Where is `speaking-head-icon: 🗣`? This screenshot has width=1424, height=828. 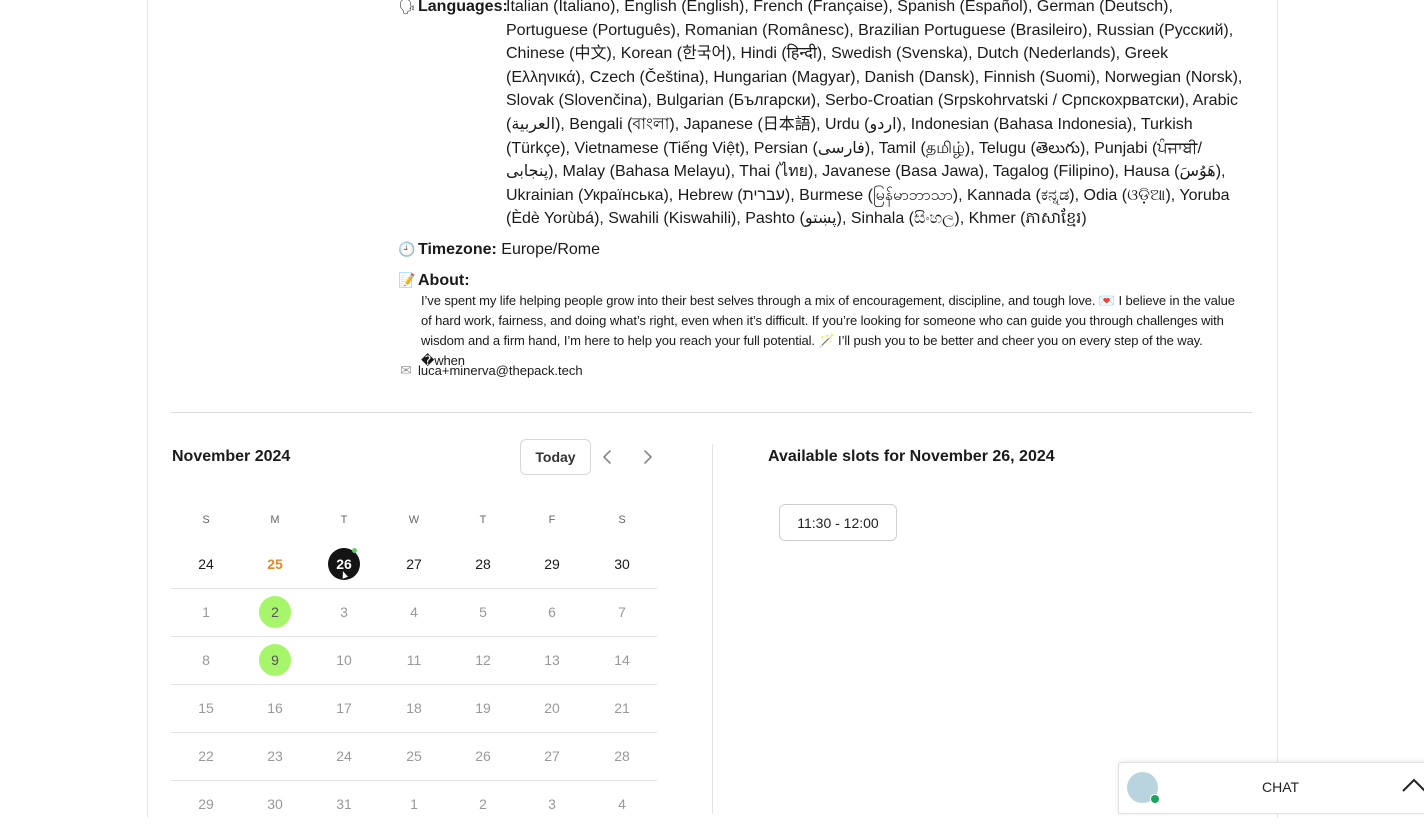 speaking-head-icon: 🗣 is located at coordinates (407, 7).